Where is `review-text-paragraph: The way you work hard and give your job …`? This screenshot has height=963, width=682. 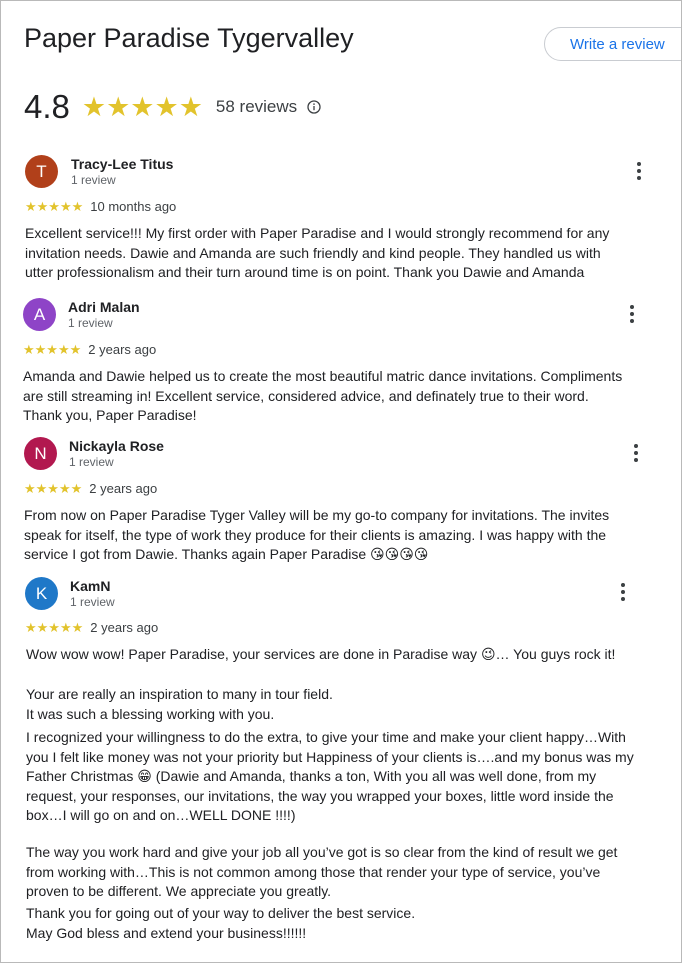
review-text-paragraph: The way you work hard and give your job … is located at coordinates (322, 871).